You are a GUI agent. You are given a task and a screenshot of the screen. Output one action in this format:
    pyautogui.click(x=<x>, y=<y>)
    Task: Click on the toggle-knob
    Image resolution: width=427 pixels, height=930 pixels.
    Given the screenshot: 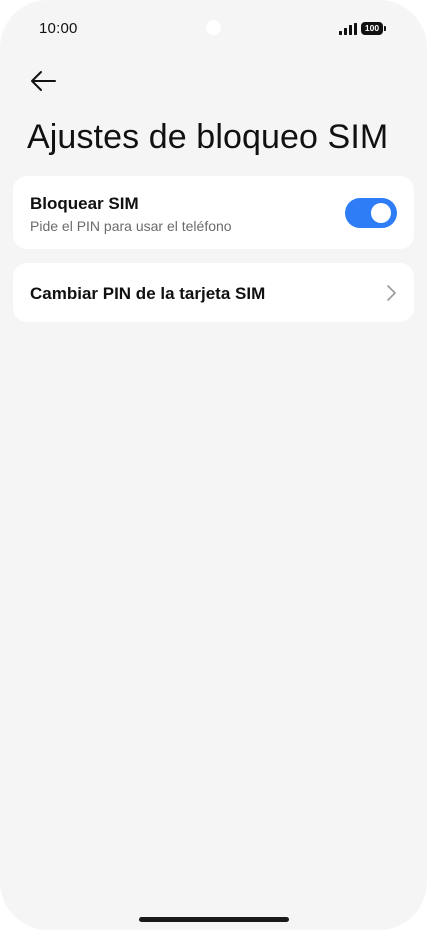 What is the action you would take?
    pyautogui.click(x=381, y=213)
    